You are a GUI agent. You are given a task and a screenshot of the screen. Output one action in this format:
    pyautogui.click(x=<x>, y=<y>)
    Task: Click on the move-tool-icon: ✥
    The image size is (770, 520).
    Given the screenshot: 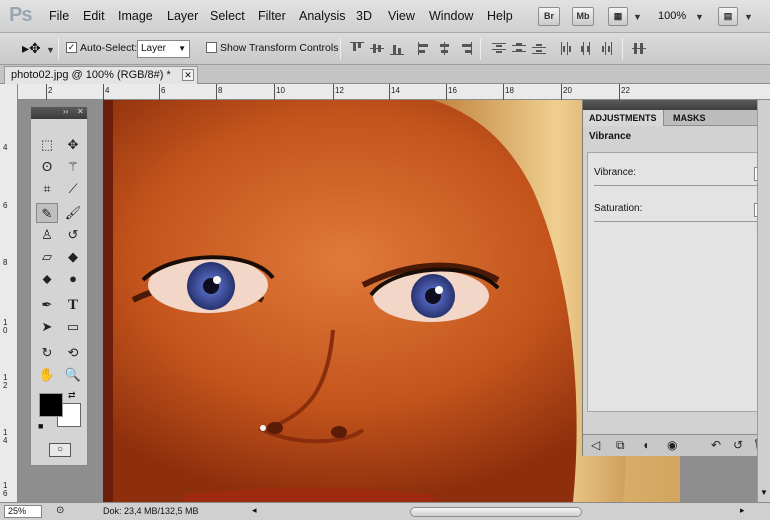 What is the action you would take?
    pyautogui.click(x=73, y=145)
    